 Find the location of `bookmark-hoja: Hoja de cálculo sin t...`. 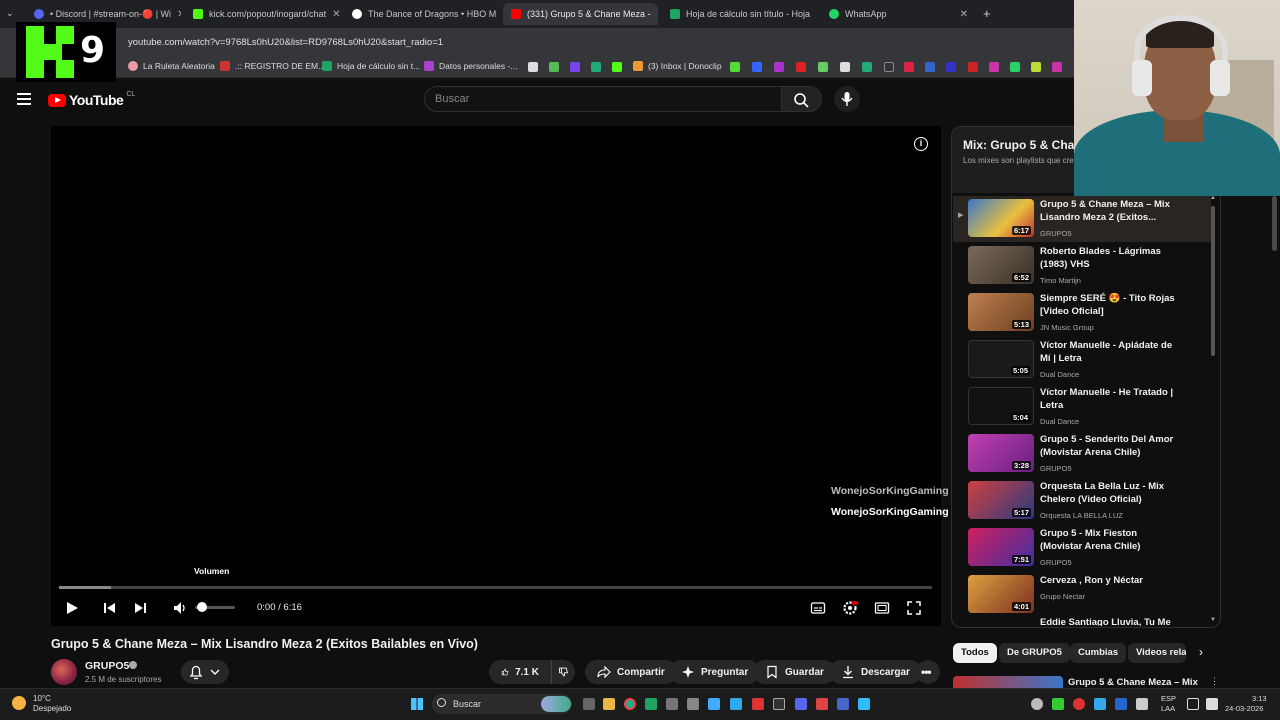

bookmark-hoja: Hoja de cálculo sin t... is located at coordinates (371, 66).